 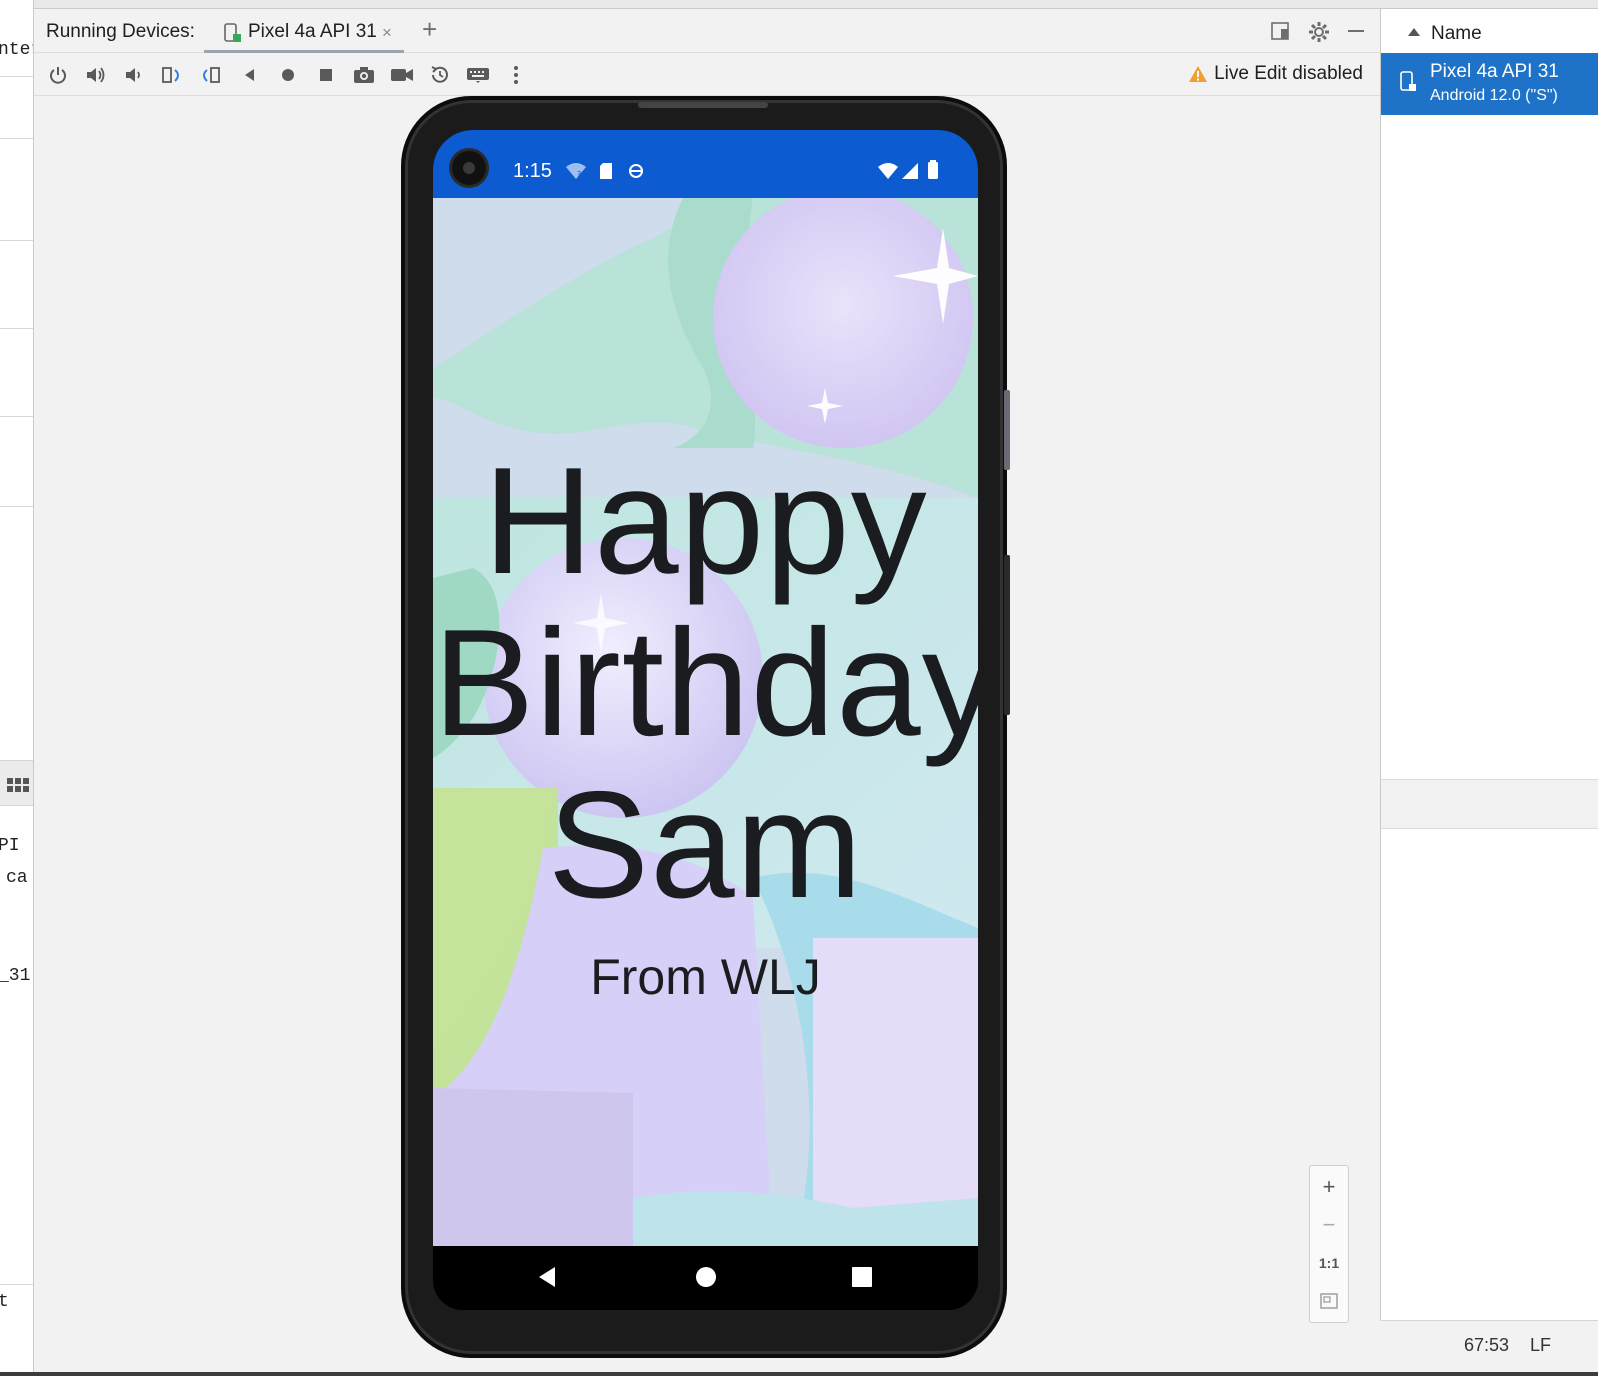 I want to click on snapshot-button, so click(x=440, y=75).